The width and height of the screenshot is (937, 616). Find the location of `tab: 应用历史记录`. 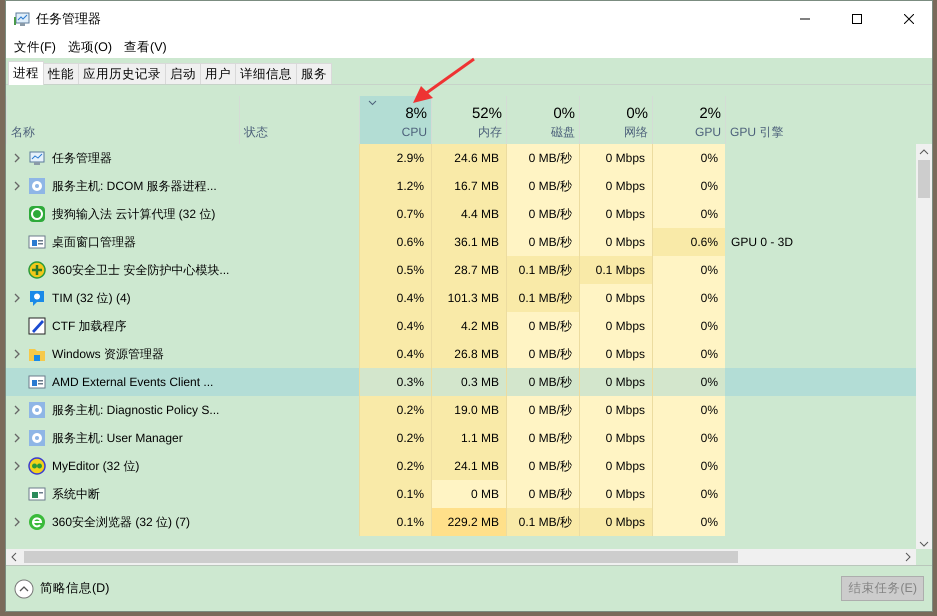

tab: 应用历史记录 is located at coordinates (122, 73).